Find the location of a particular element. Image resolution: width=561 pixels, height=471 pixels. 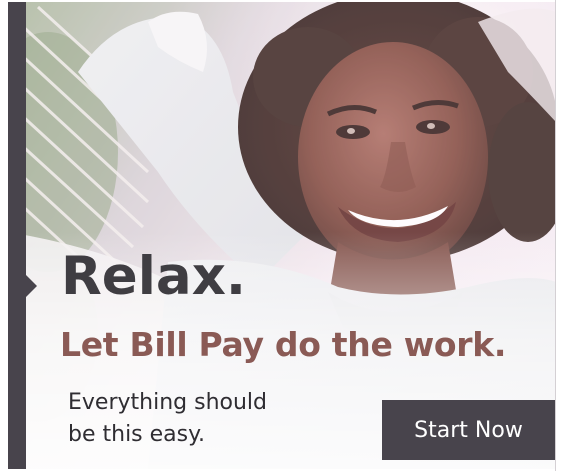

tagline: Everything should be this easy. is located at coordinates (198, 419).